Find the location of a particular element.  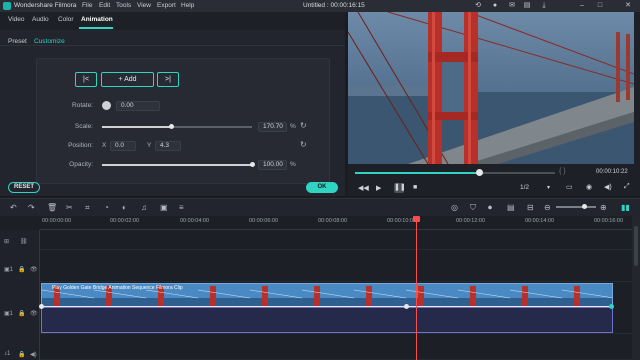

quality-dropdown-icon: ▾ is located at coordinates (548, 187).